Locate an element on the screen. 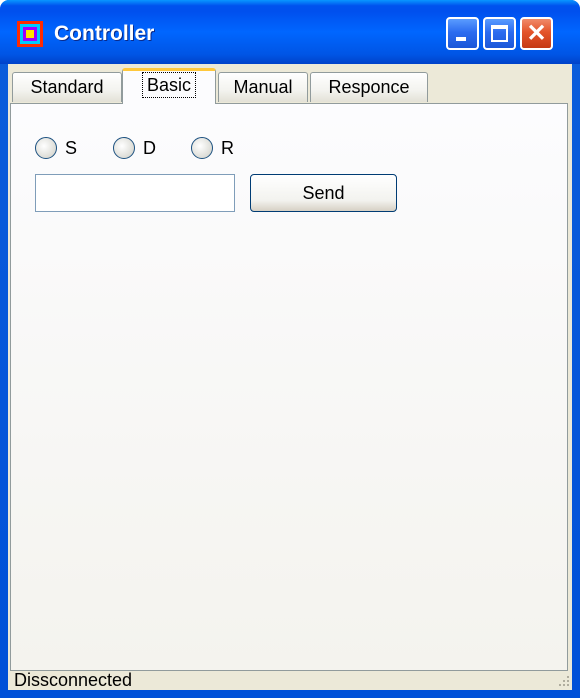  tab-standard: Standard is located at coordinates (67, 87).